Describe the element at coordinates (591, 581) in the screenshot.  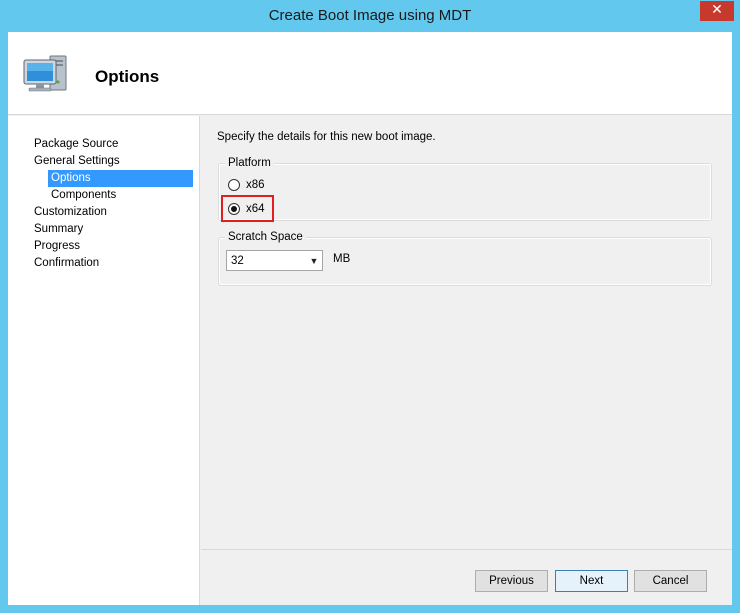
I see `next-button: Next` at that location.